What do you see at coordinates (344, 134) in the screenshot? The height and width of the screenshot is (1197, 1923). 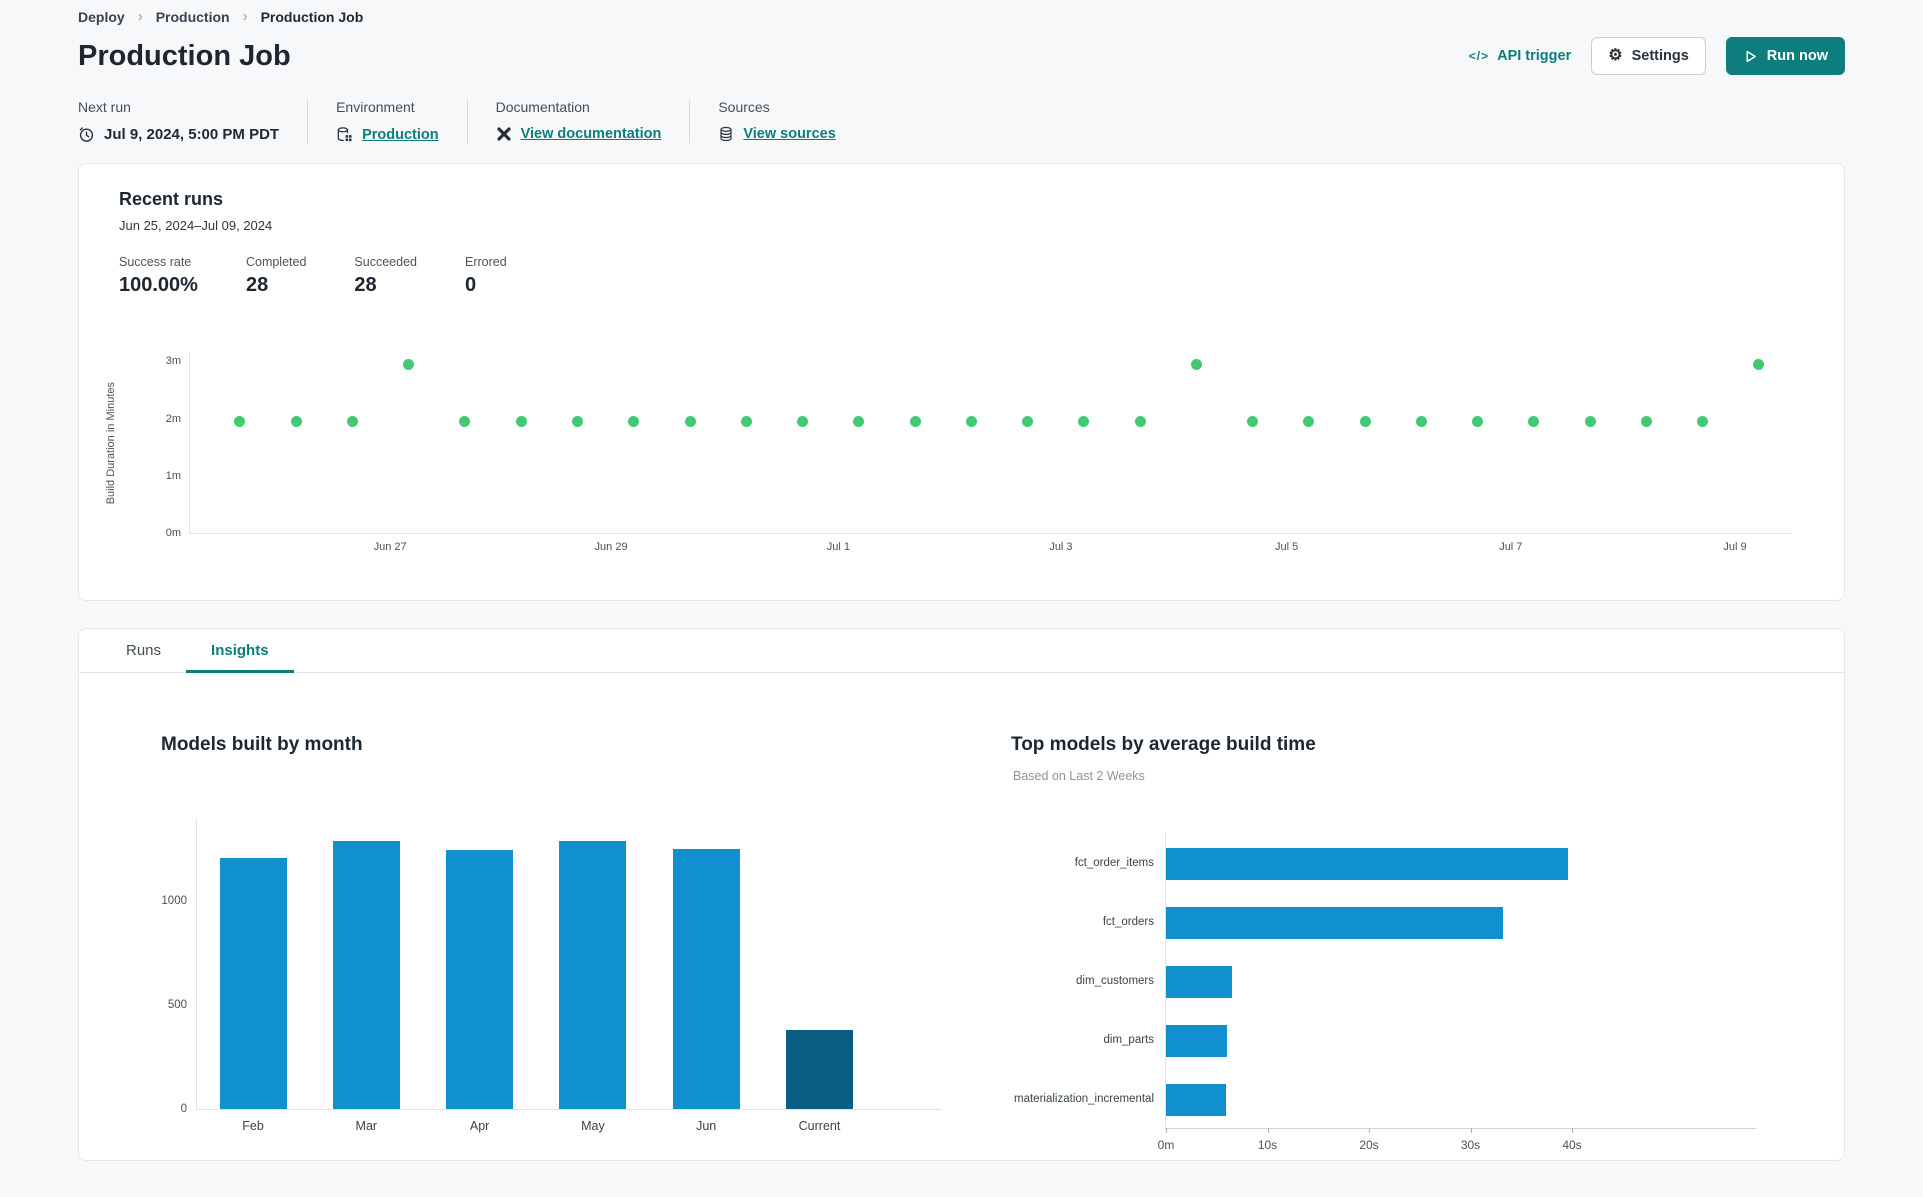 I see `environment-icon` at bounding box center [344, 134].